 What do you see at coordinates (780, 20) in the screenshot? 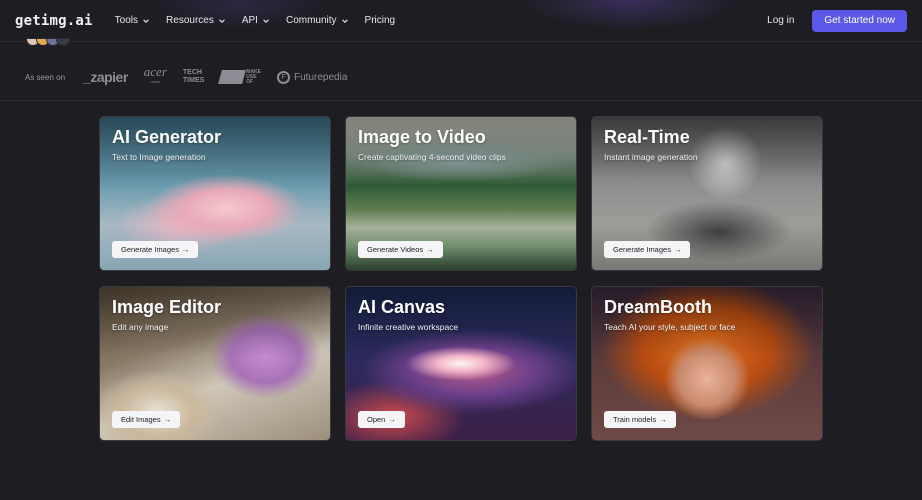
I see `login-link: Log in` at bounding box center [780, 20].